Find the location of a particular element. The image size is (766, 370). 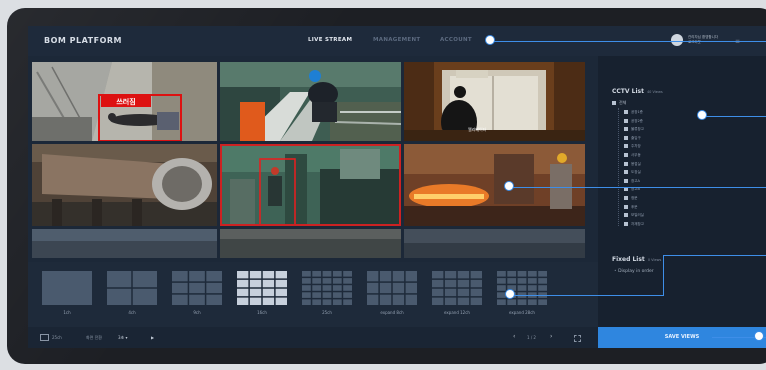

fixed-list-label: Fixed List is located at coordinates (628, 259).